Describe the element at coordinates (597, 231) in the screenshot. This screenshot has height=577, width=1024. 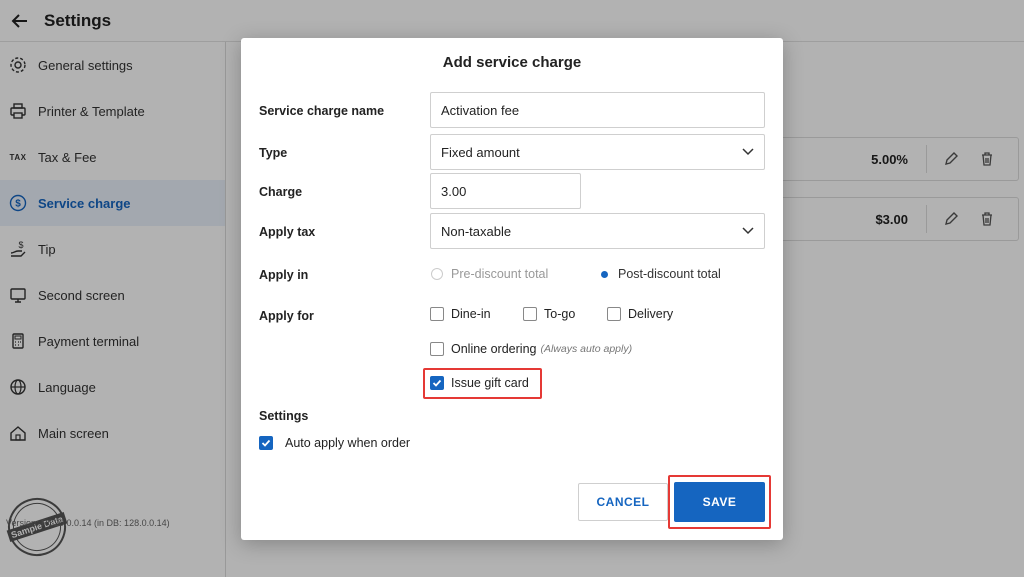
I see `apply-tax-select: Non-taxable` at that location.